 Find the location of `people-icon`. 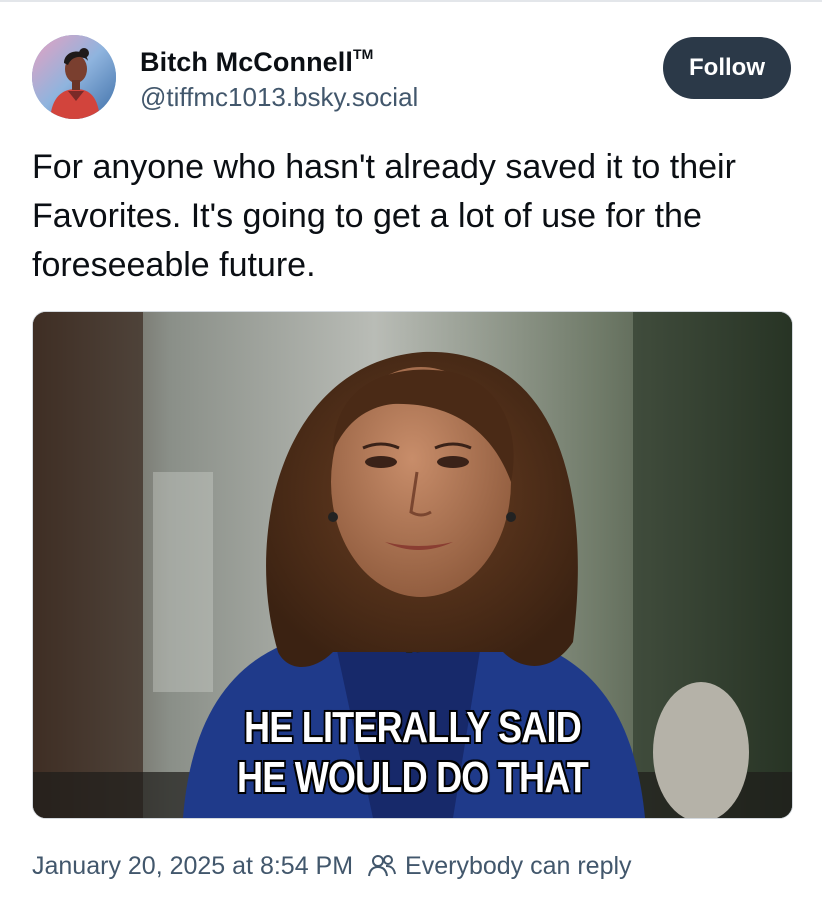

people-icon is located at coordinates (382, 866).